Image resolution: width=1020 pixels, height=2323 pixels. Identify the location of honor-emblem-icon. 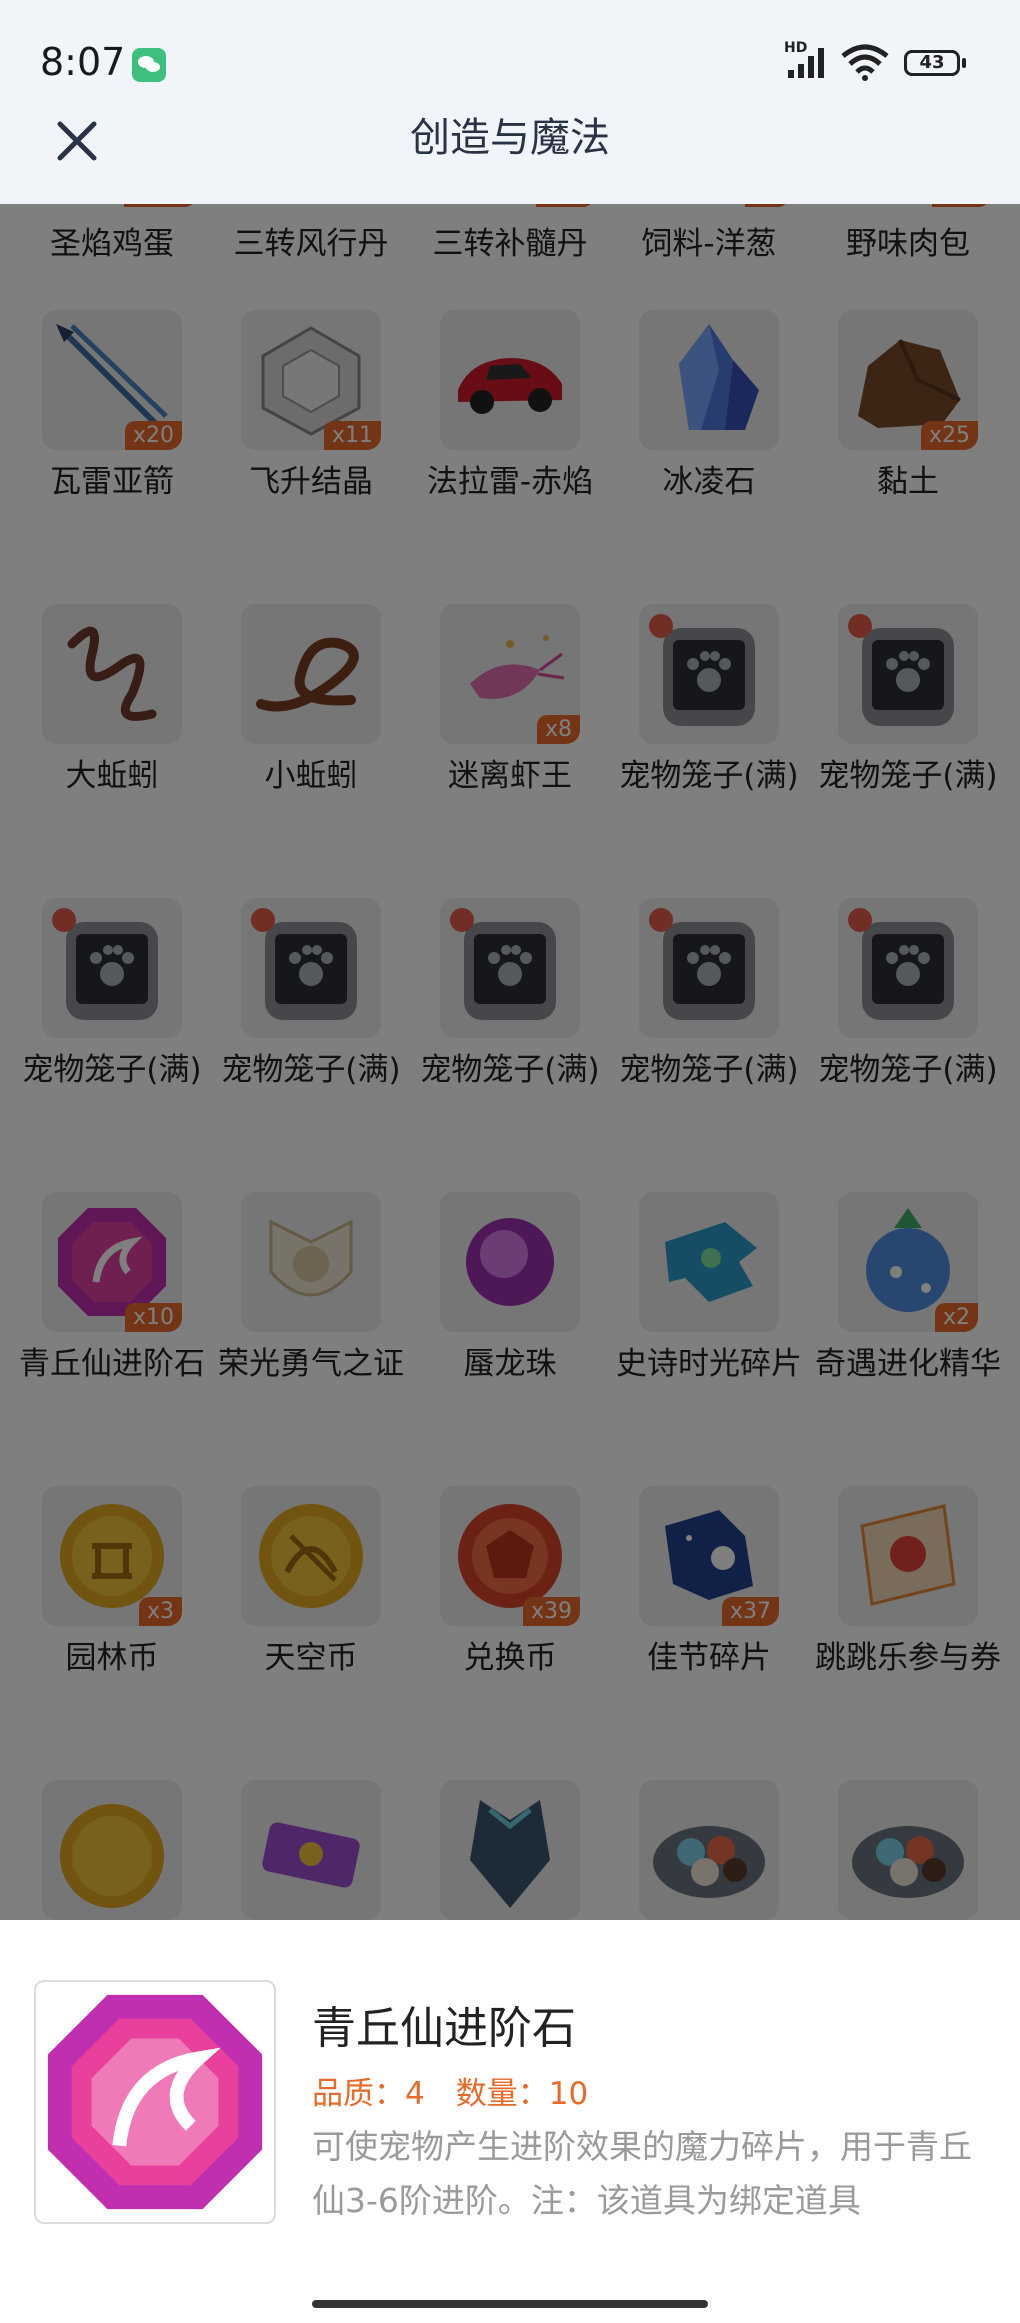
(311, 1258).